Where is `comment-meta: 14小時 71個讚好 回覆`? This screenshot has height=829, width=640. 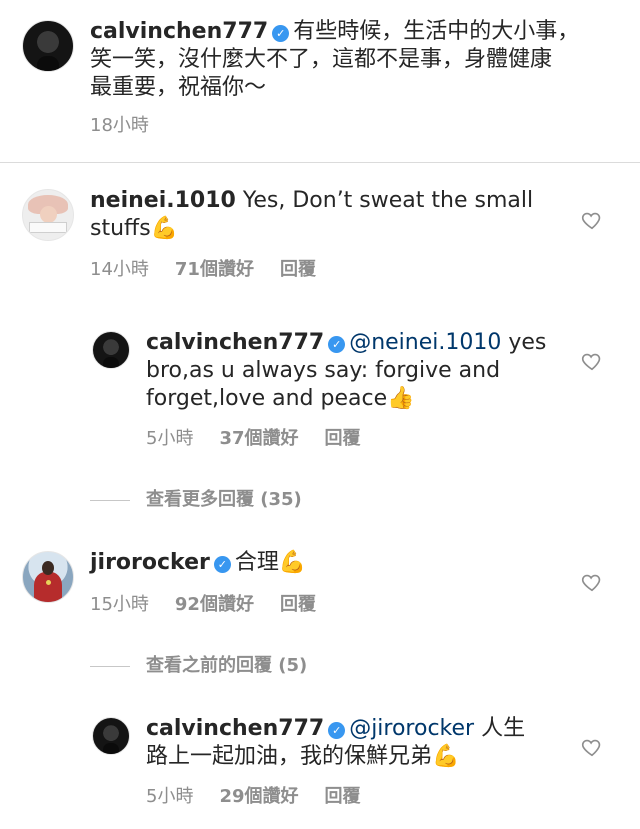
comment-meta: 14小時 71個讚好 回覆 is located at coordinates (216, 270).